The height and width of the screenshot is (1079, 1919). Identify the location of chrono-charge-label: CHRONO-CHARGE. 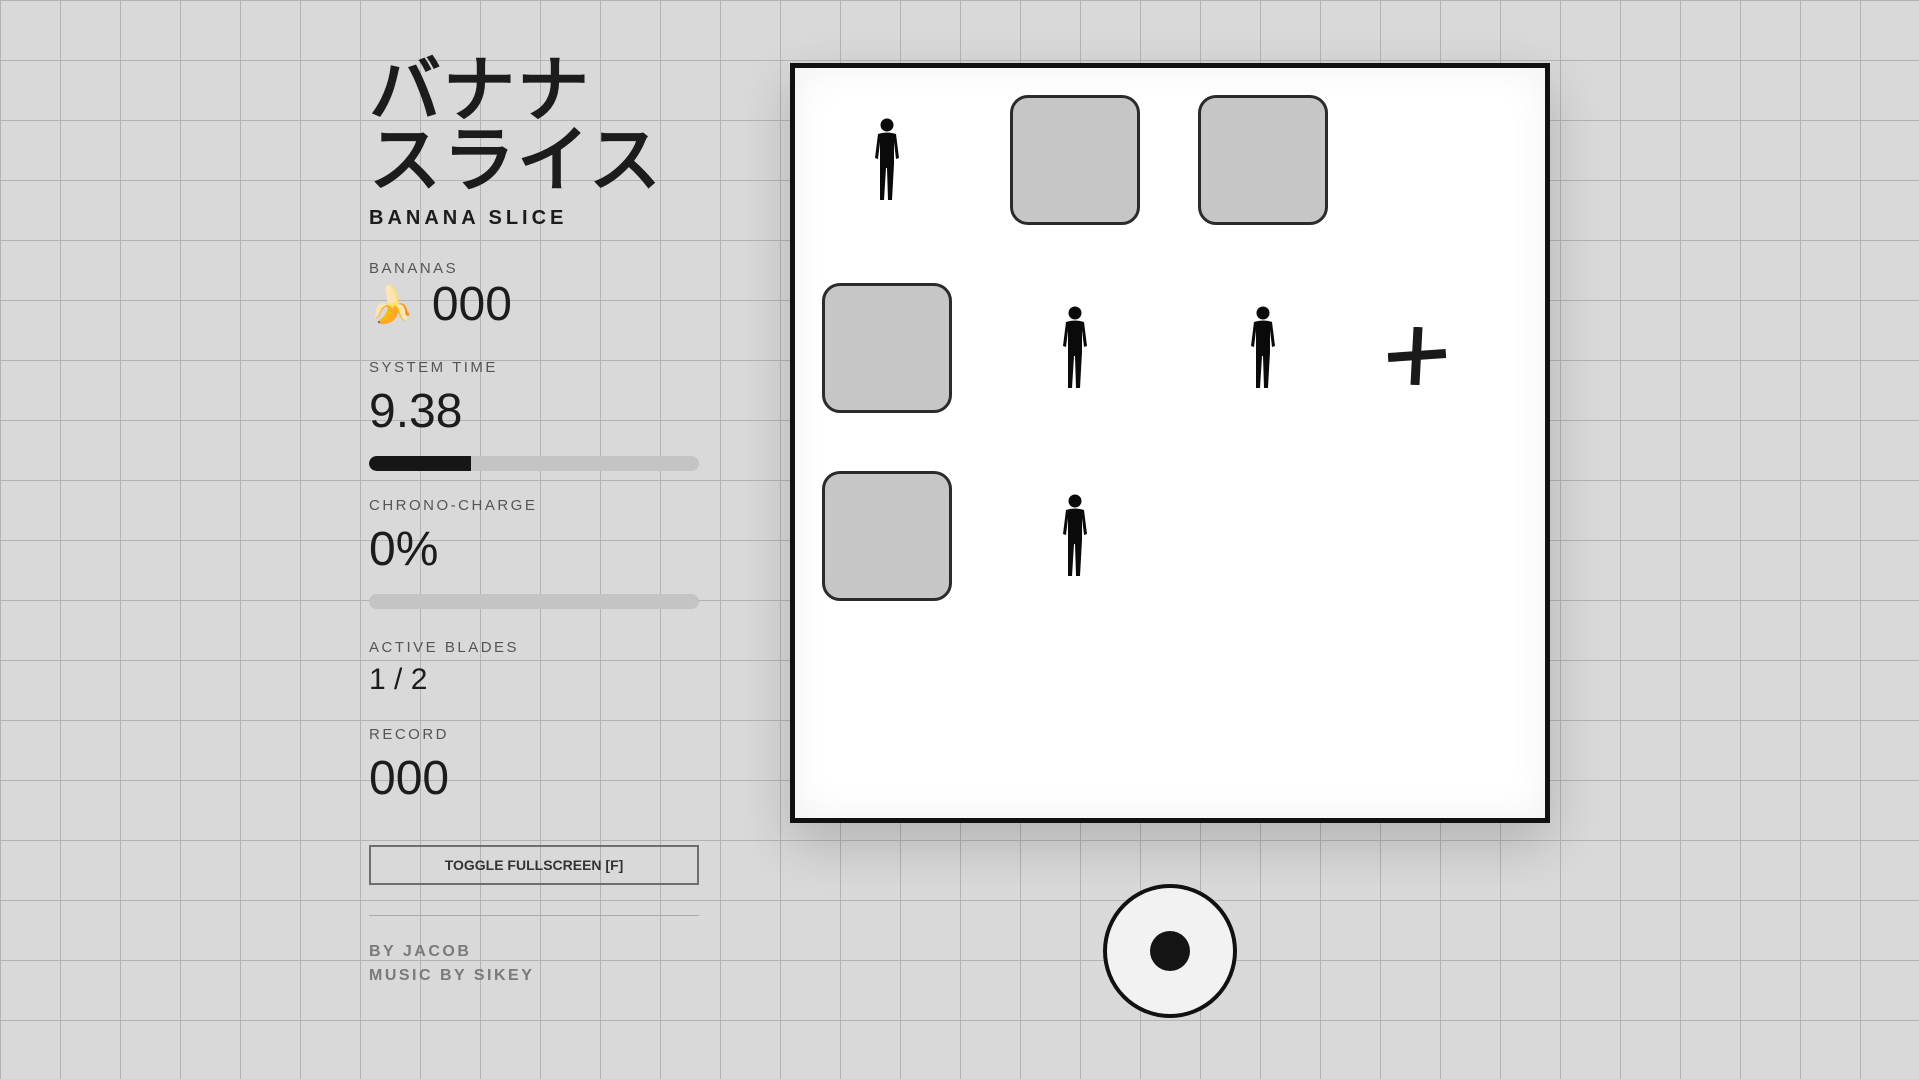
(453, 505).